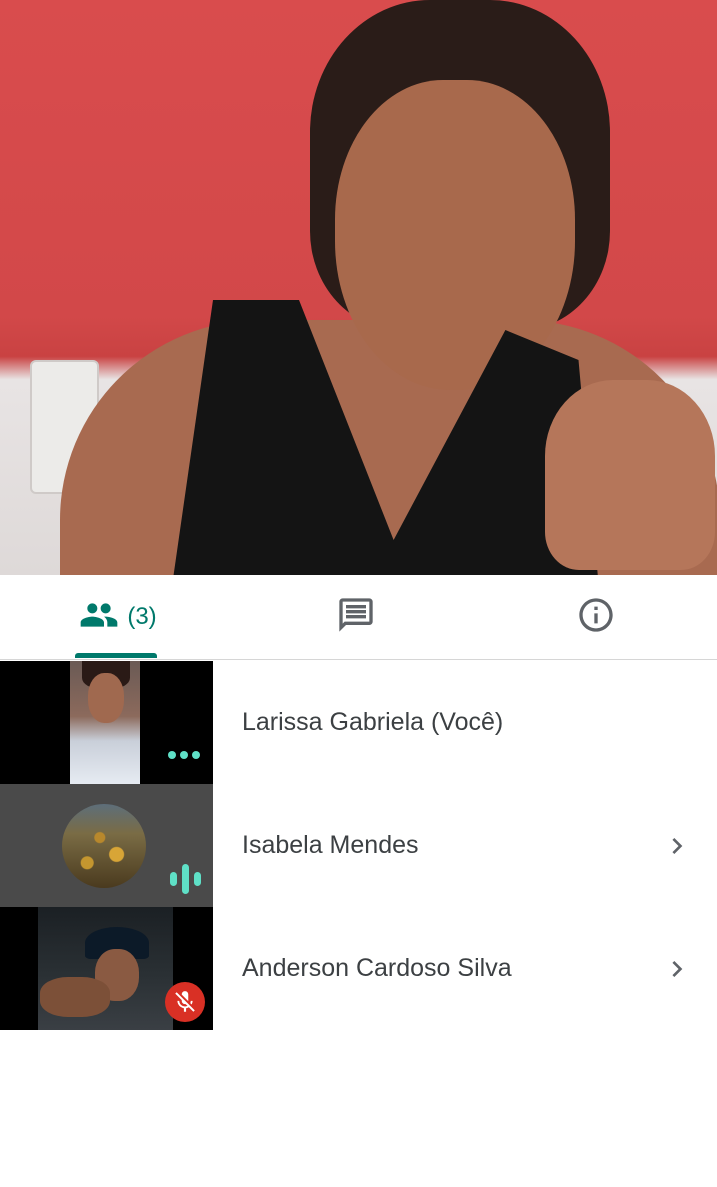  What do you see at coordinates (75, 997) in the screenshot?
I see `camera-hand` at bounding box center [75, 997].